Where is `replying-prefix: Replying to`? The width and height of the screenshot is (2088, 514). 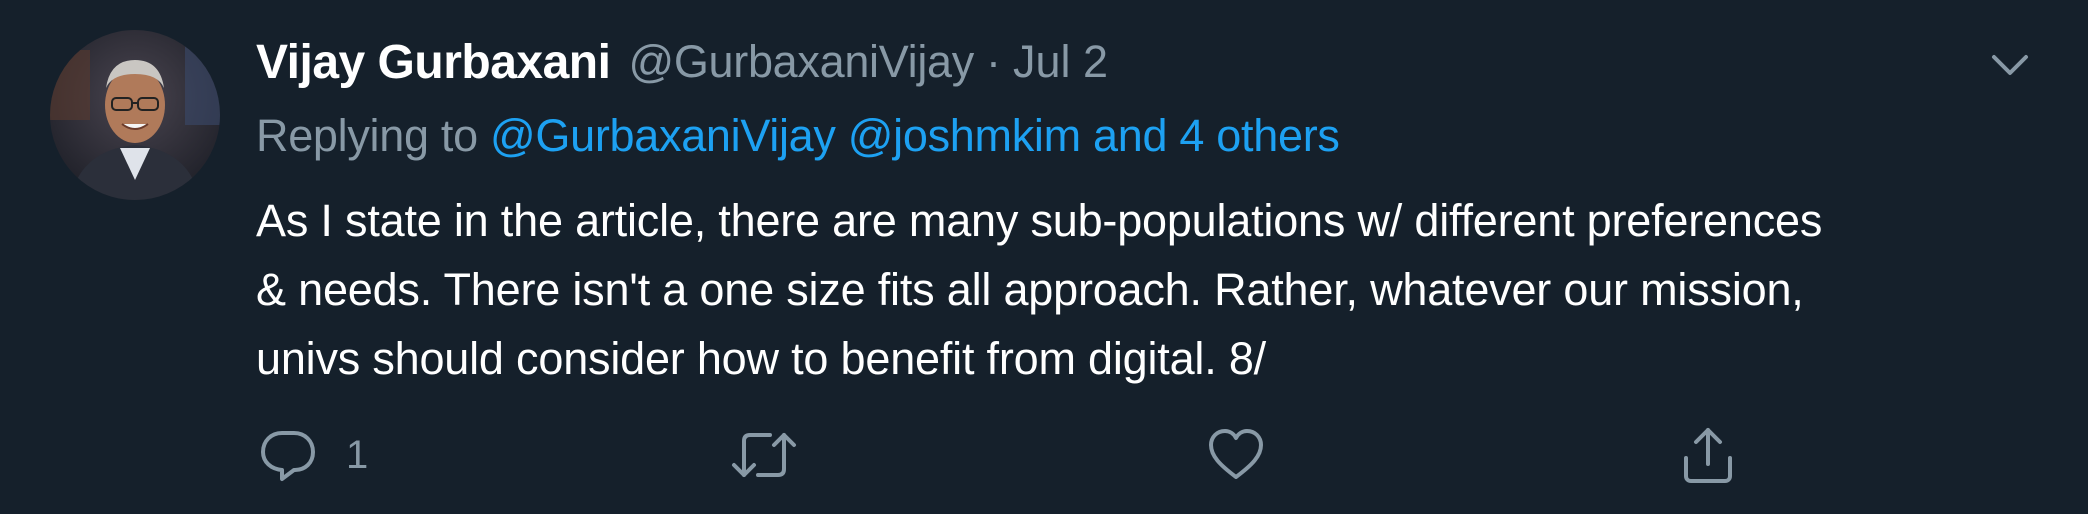 replying-prefix: Replying to is located at coordinates (367, 135).